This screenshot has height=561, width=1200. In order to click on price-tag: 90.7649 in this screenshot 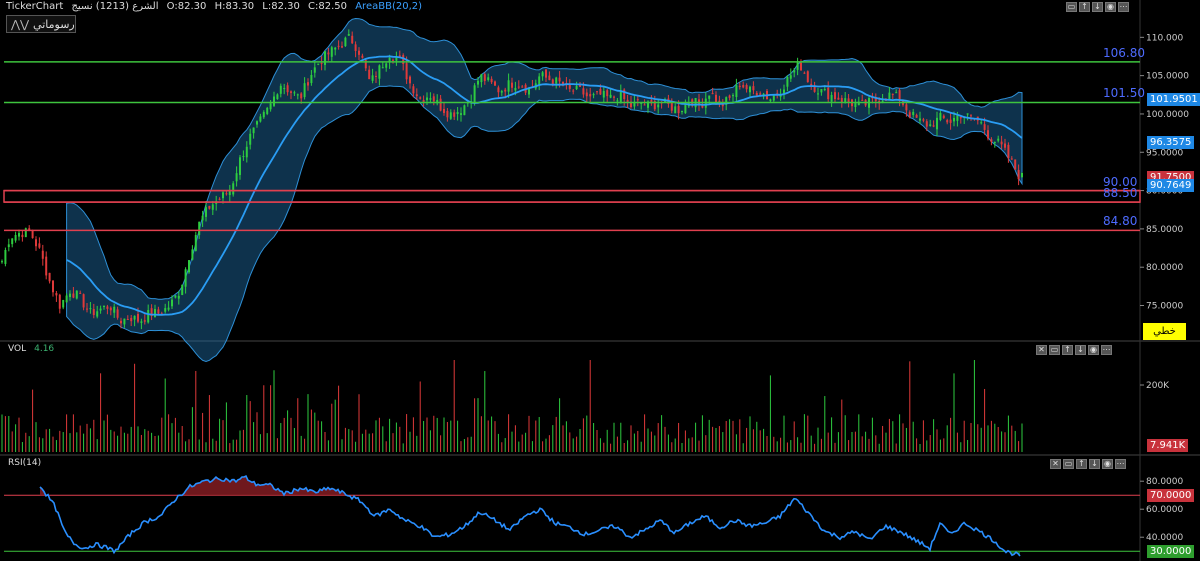, I will do `click(1171, 185)`.